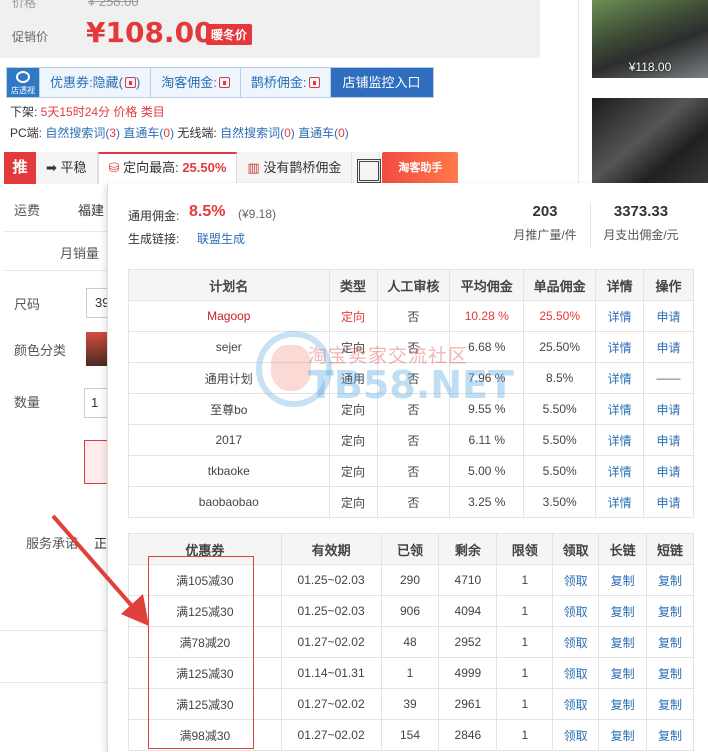 The height and width of the screenshot is (752, 708). I want to click on column-header: 短链, so click(670, 549).